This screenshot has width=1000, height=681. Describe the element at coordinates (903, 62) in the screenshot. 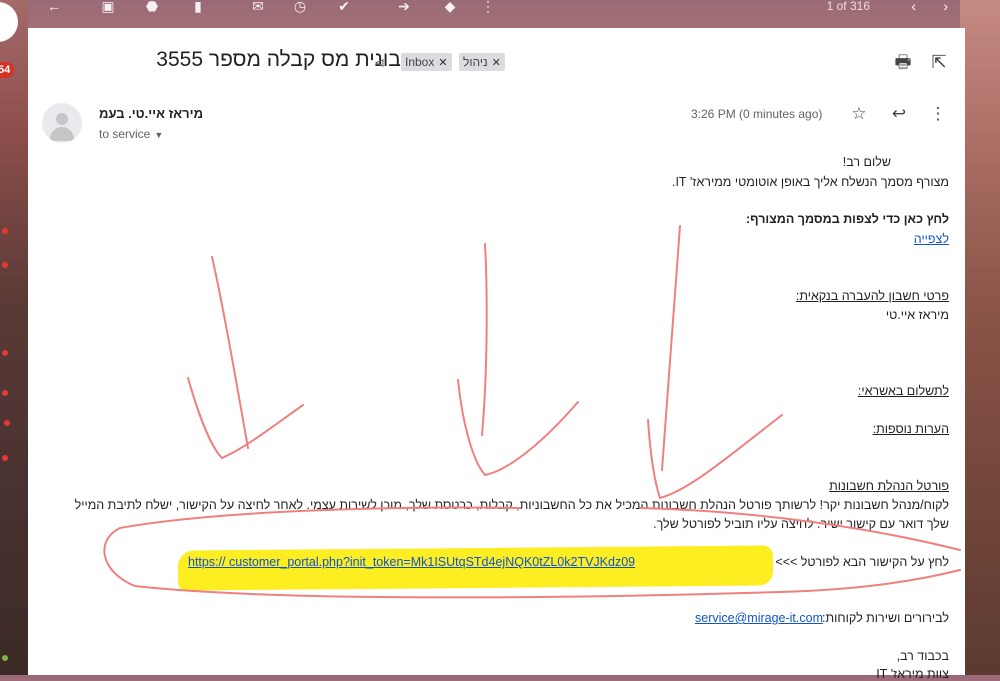

I see `print-icon: 🖶` at that location.